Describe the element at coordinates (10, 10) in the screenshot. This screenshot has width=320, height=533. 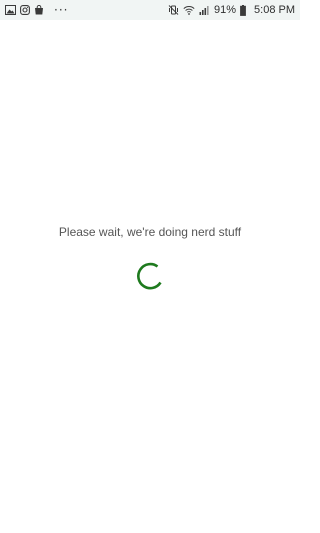
I see `gallery-icon` at that location.